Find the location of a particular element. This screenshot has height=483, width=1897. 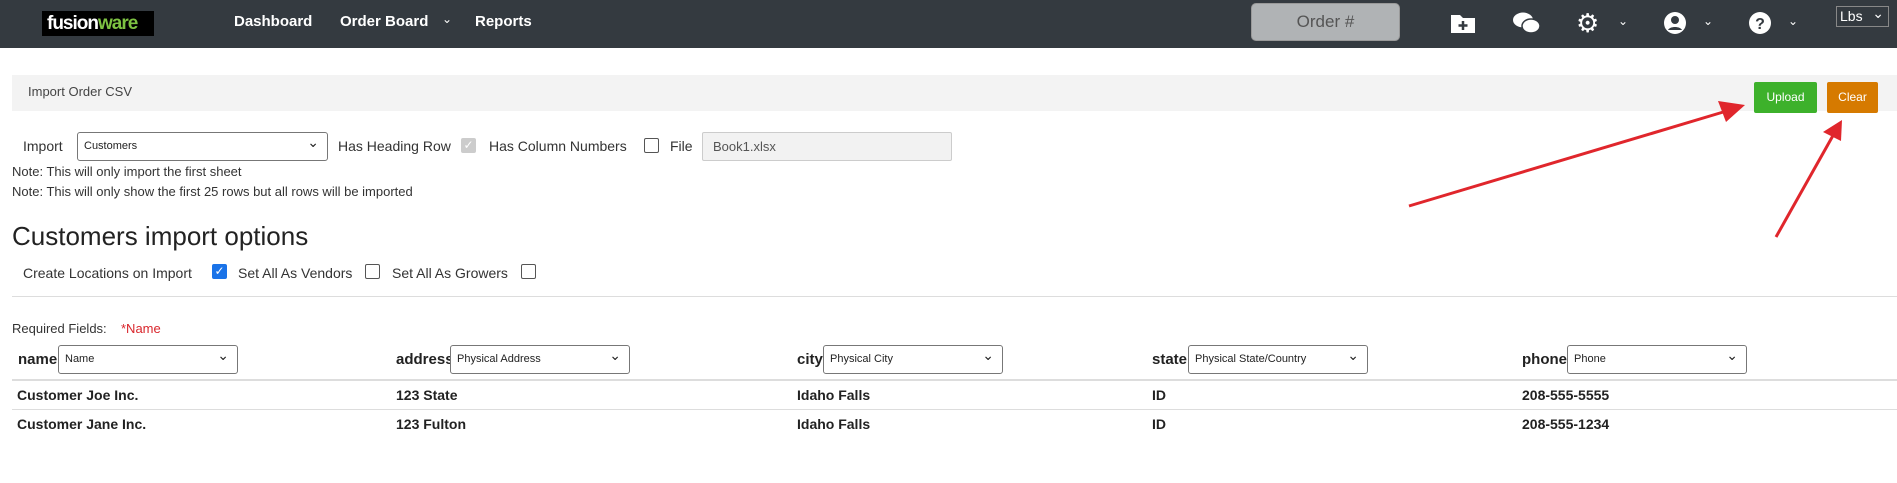

logo: fusionware is located at coordinates (98, 23).